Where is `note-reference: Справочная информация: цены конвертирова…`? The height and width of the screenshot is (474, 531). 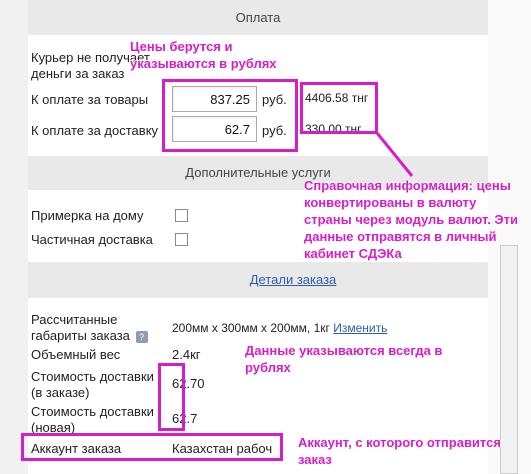 note-reference: Справочная информация: цены конвертирова… is located at coordinates (411, 219).